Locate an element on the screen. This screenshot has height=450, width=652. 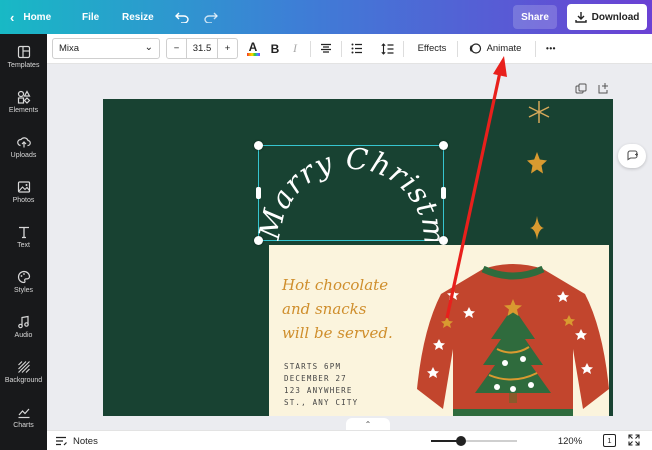
palette-icon is located at coordinates (23, 276).